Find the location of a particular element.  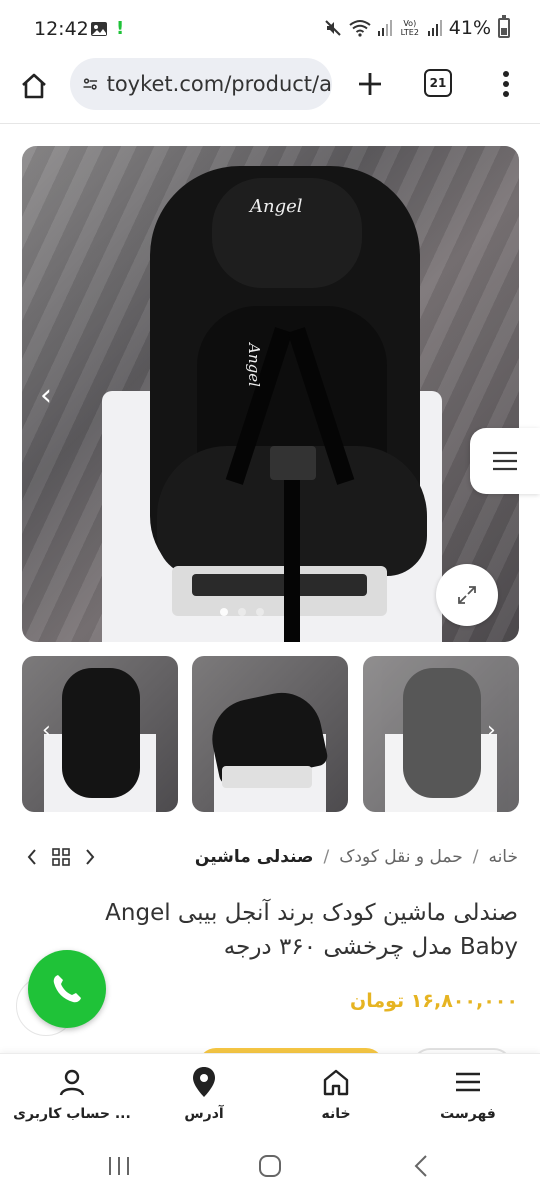

more-vert-icon is located at coordinates (506, 84).